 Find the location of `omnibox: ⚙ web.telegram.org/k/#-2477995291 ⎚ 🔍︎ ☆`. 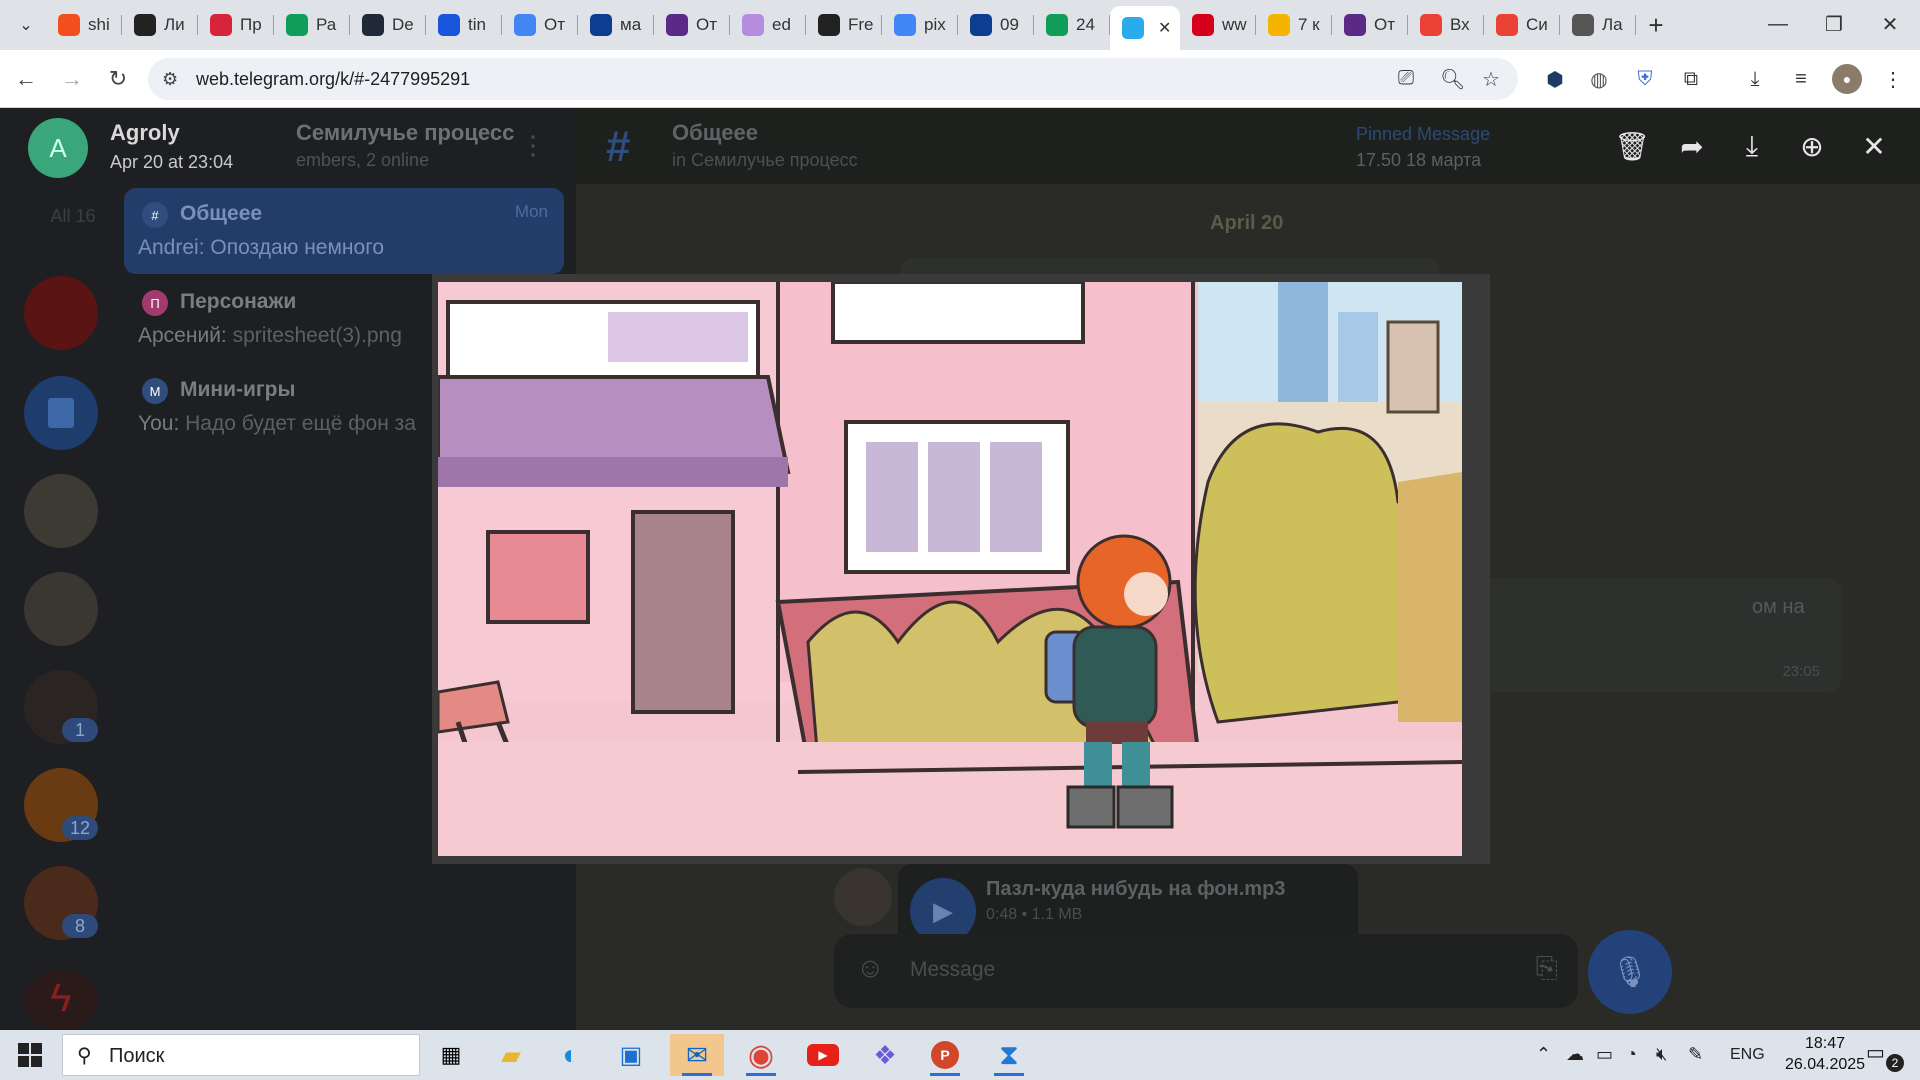

omnibox: ⚙ web.telegram.org/k/#-2477995291 ⎚ 🔍︎ ☆ is located at coordinates (833, 79).